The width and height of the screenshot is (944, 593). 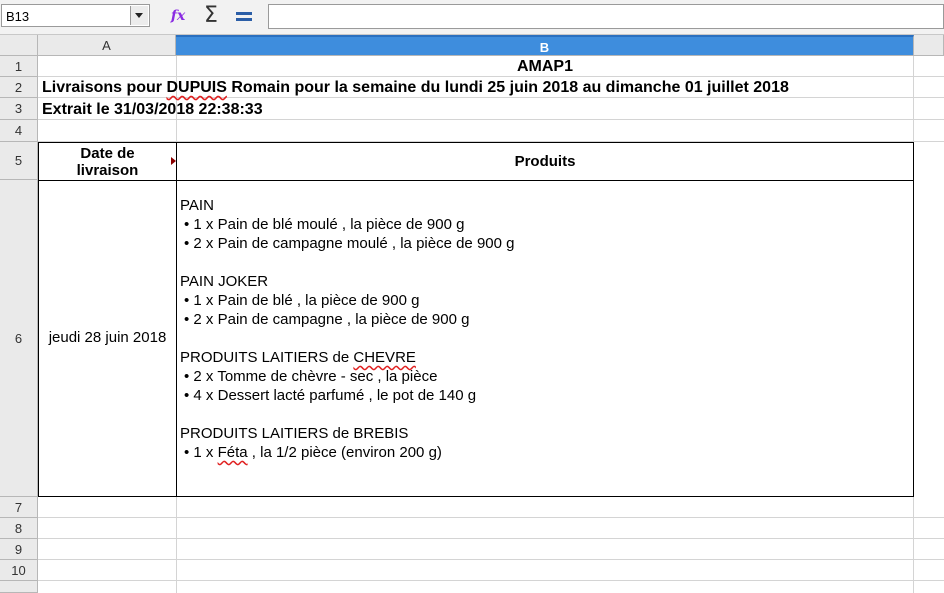 I want to click on select-all-corner, so click(x=19, y=45).